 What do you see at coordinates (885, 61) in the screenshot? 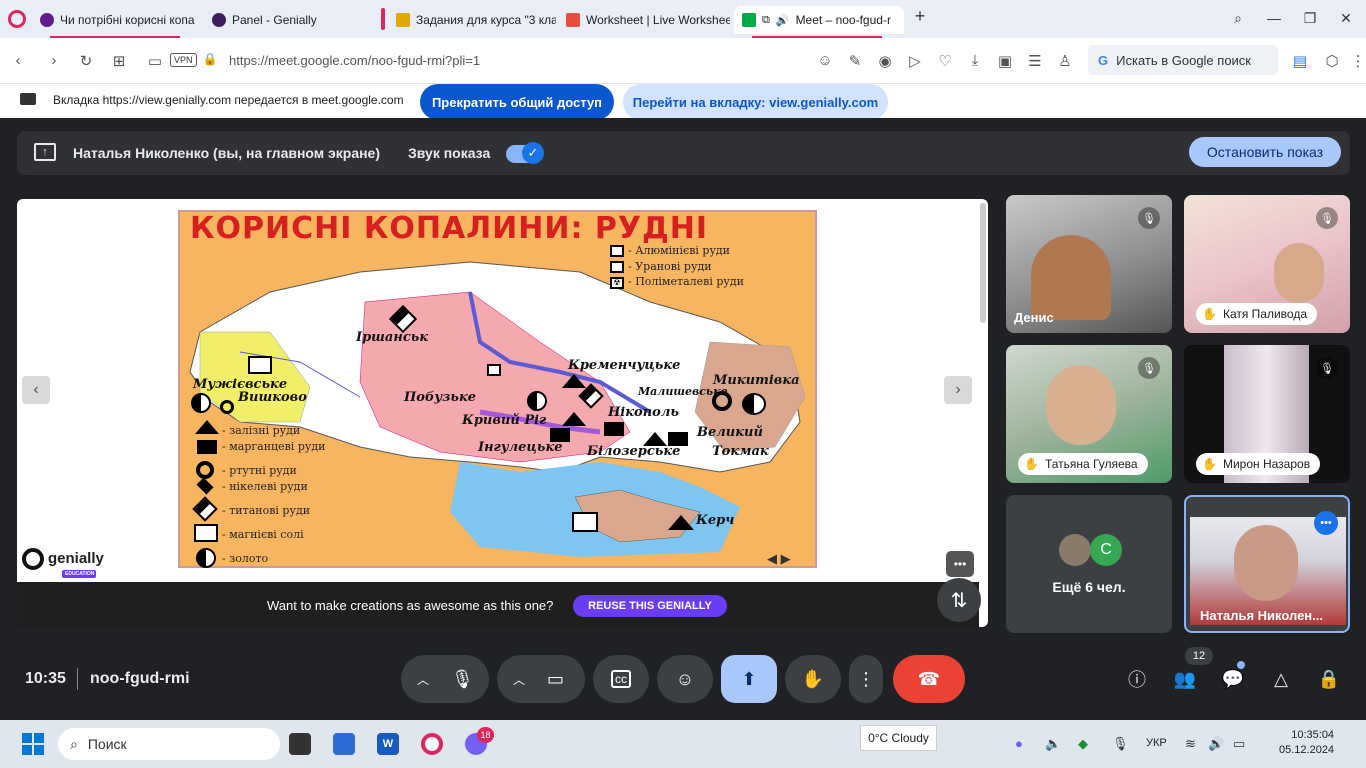
I see `snapshot-icon: ◉` at bounding box center [885, 61].